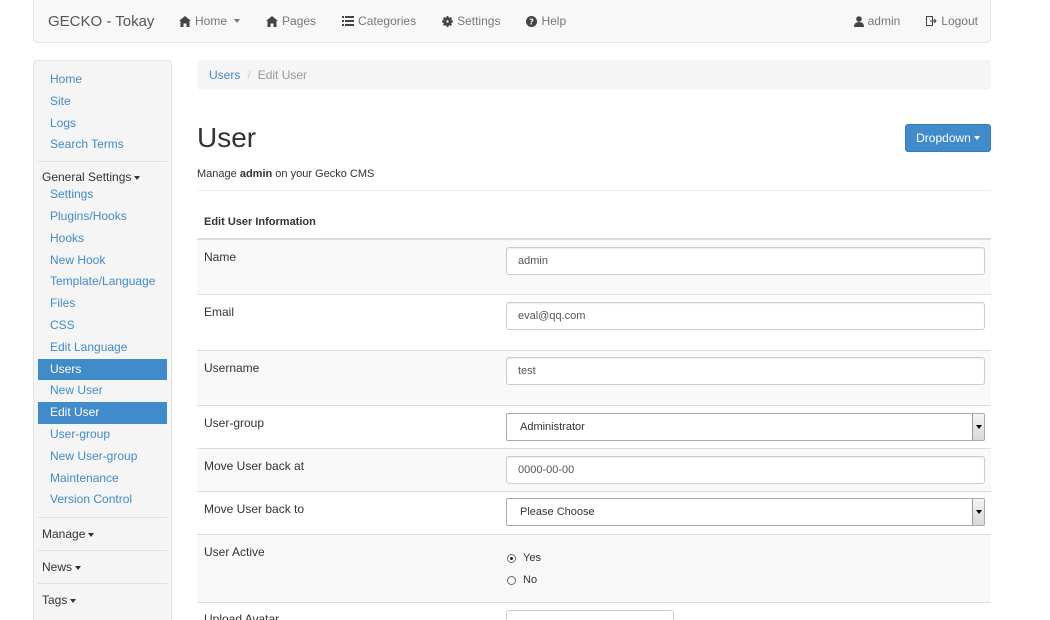 This screenshot has width=1050, height=620. What do you see at coordinates (858, 21) in the screenshot?
I see `user-icon` at bounding box center [858, 21].